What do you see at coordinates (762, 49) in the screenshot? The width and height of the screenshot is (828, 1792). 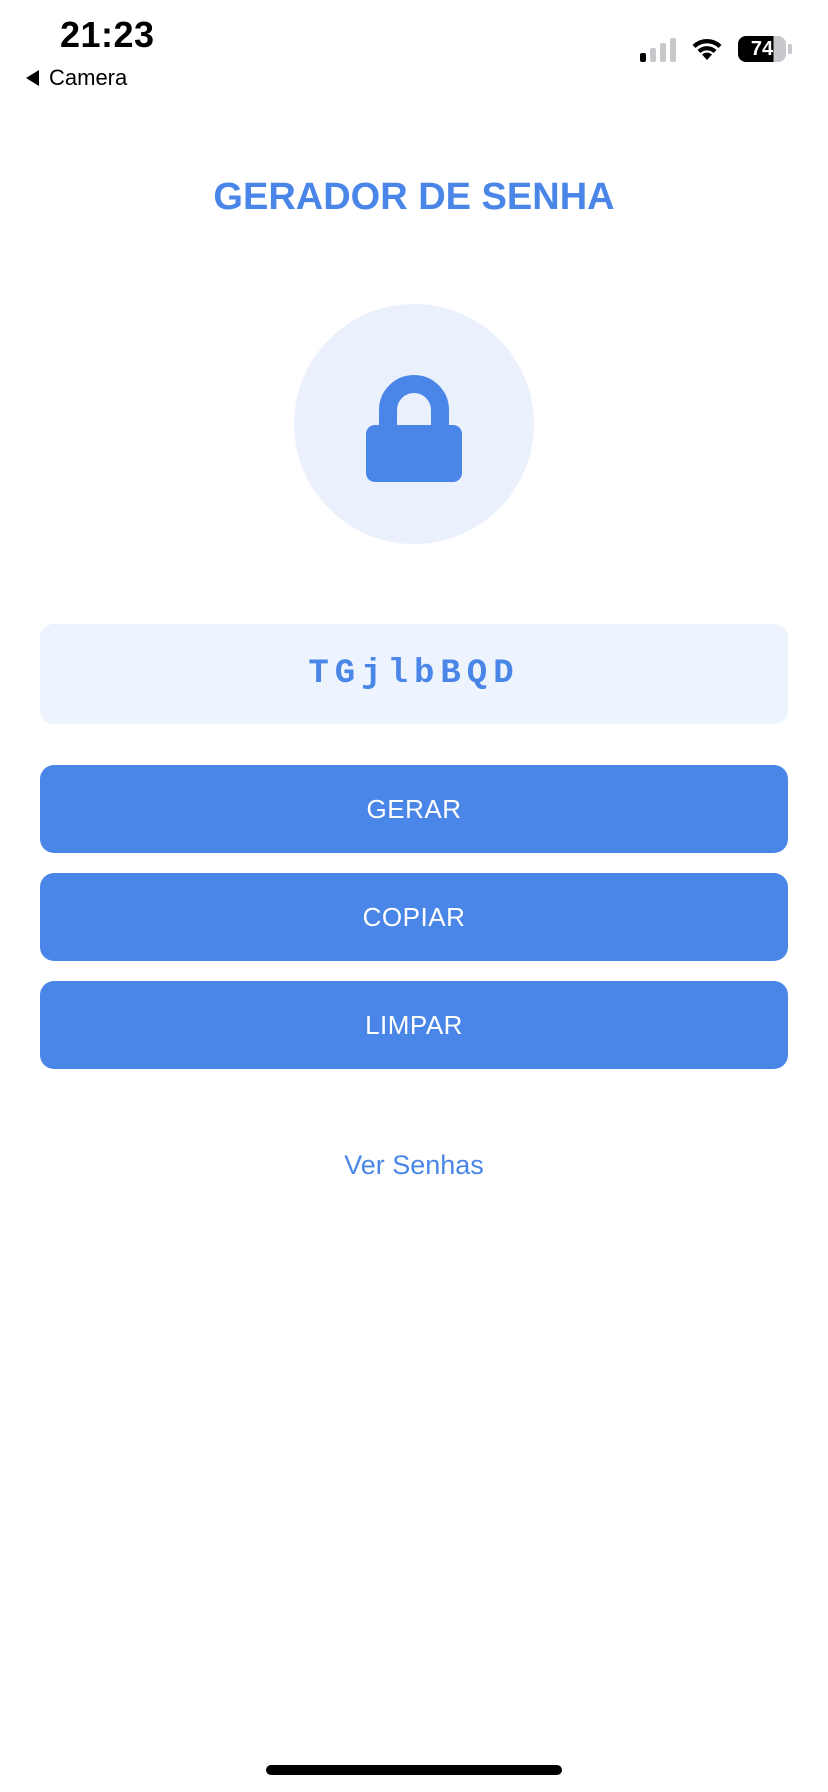 I see `battery-level: 74` at bounding box center [762, 49].